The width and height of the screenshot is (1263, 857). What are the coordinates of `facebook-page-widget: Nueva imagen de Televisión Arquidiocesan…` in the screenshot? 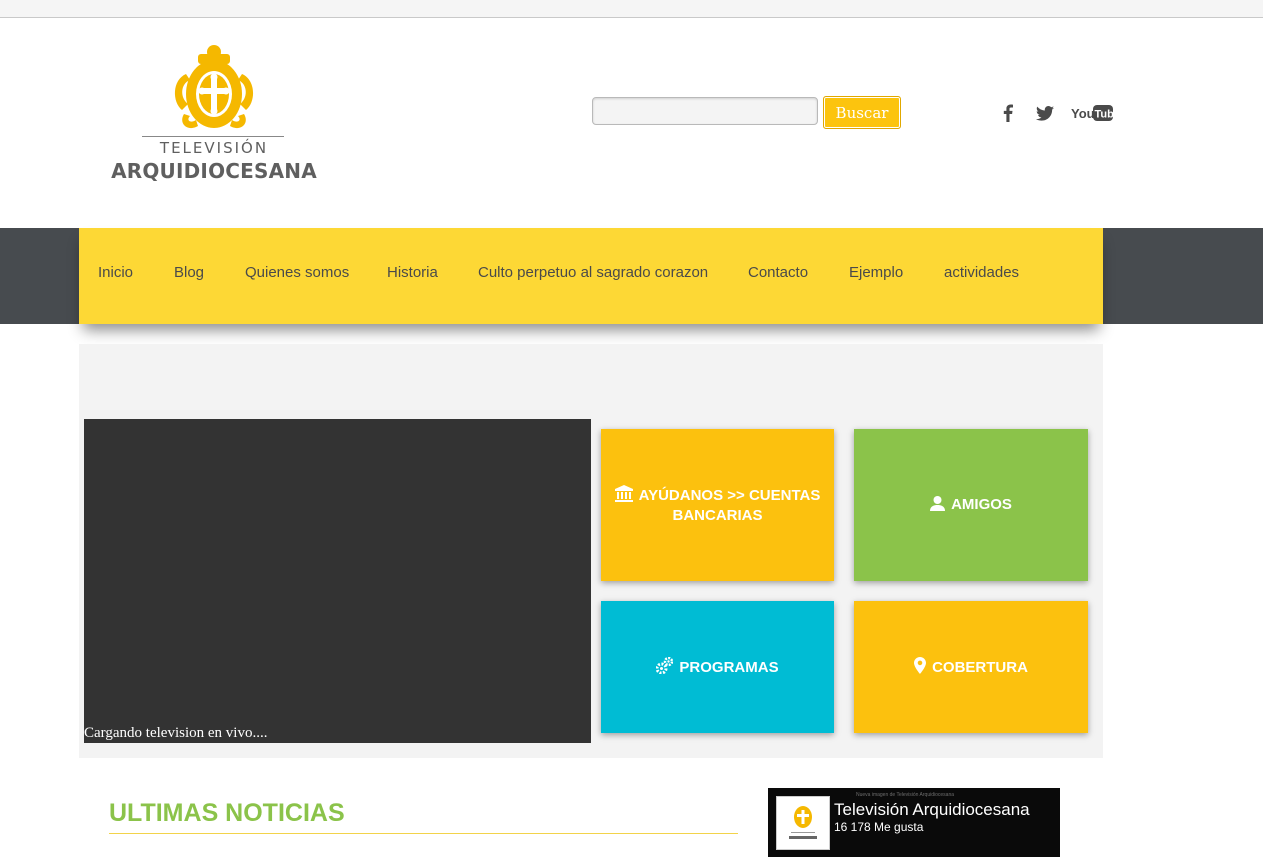 It's located at (914, 822).